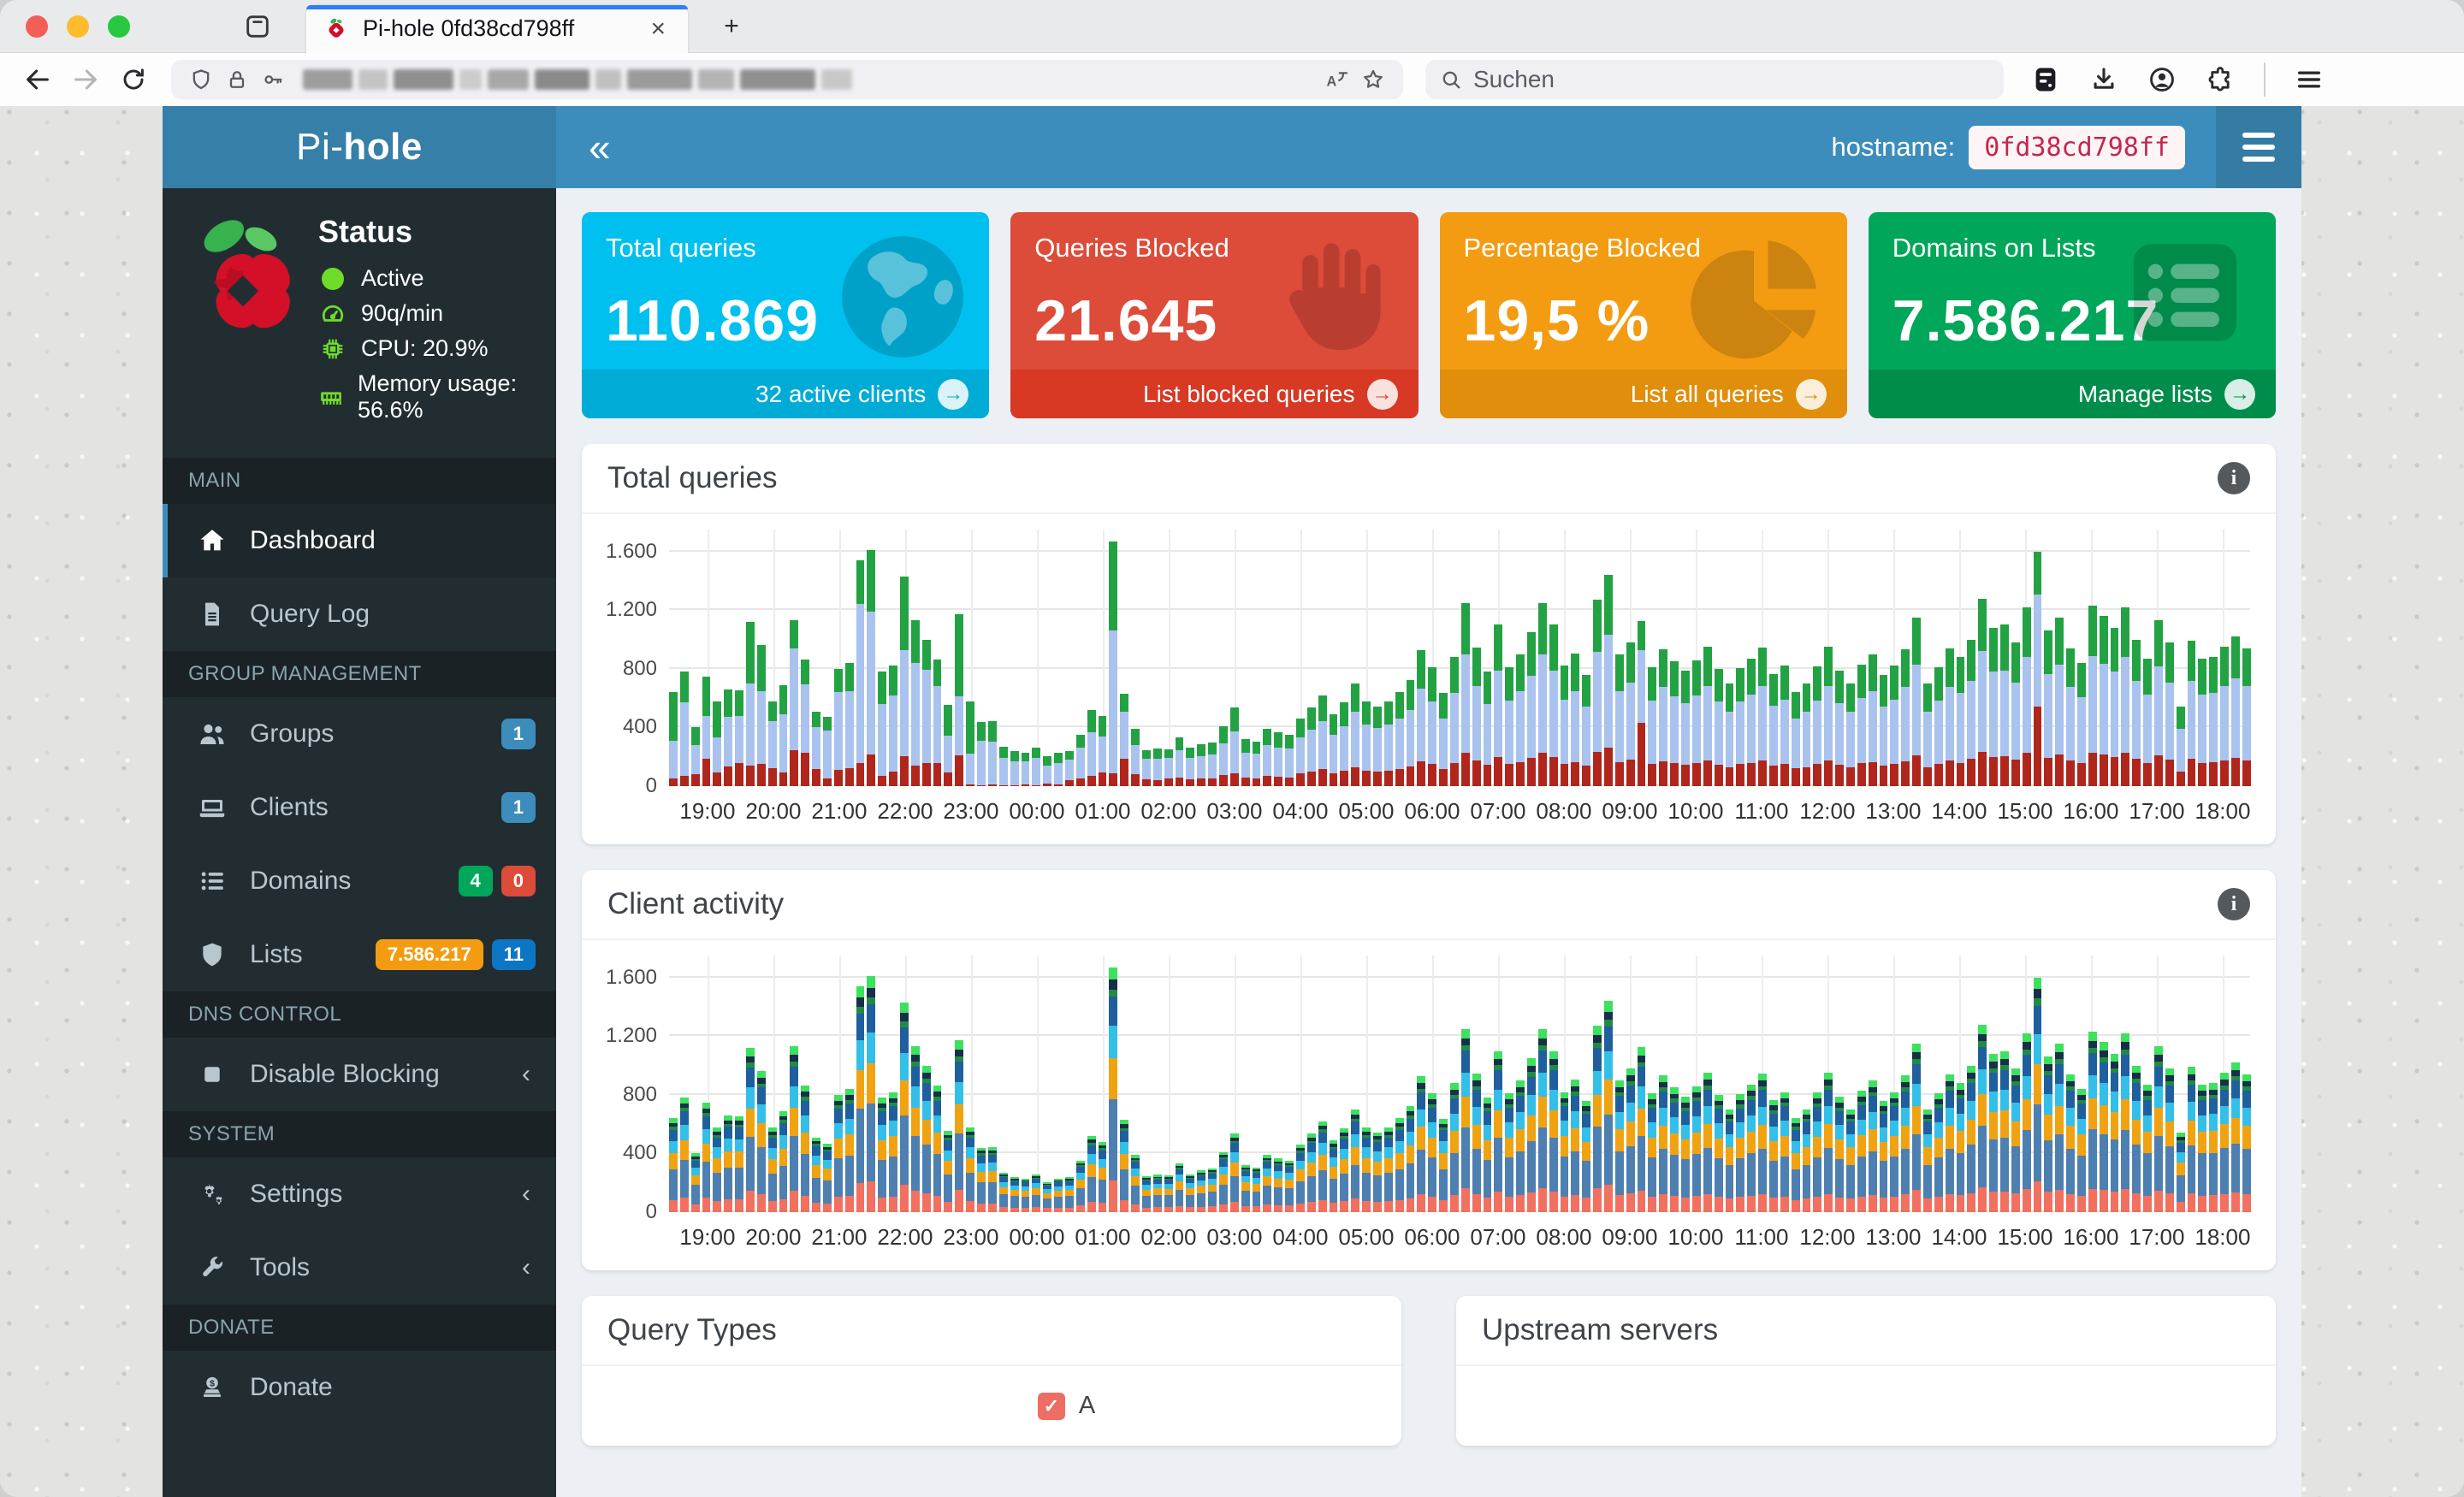 This screenshot has width=2464, height=1497. Describe the element at coordinates (2234, 904) in the screenshot. I see `info-icon: i` at that location.